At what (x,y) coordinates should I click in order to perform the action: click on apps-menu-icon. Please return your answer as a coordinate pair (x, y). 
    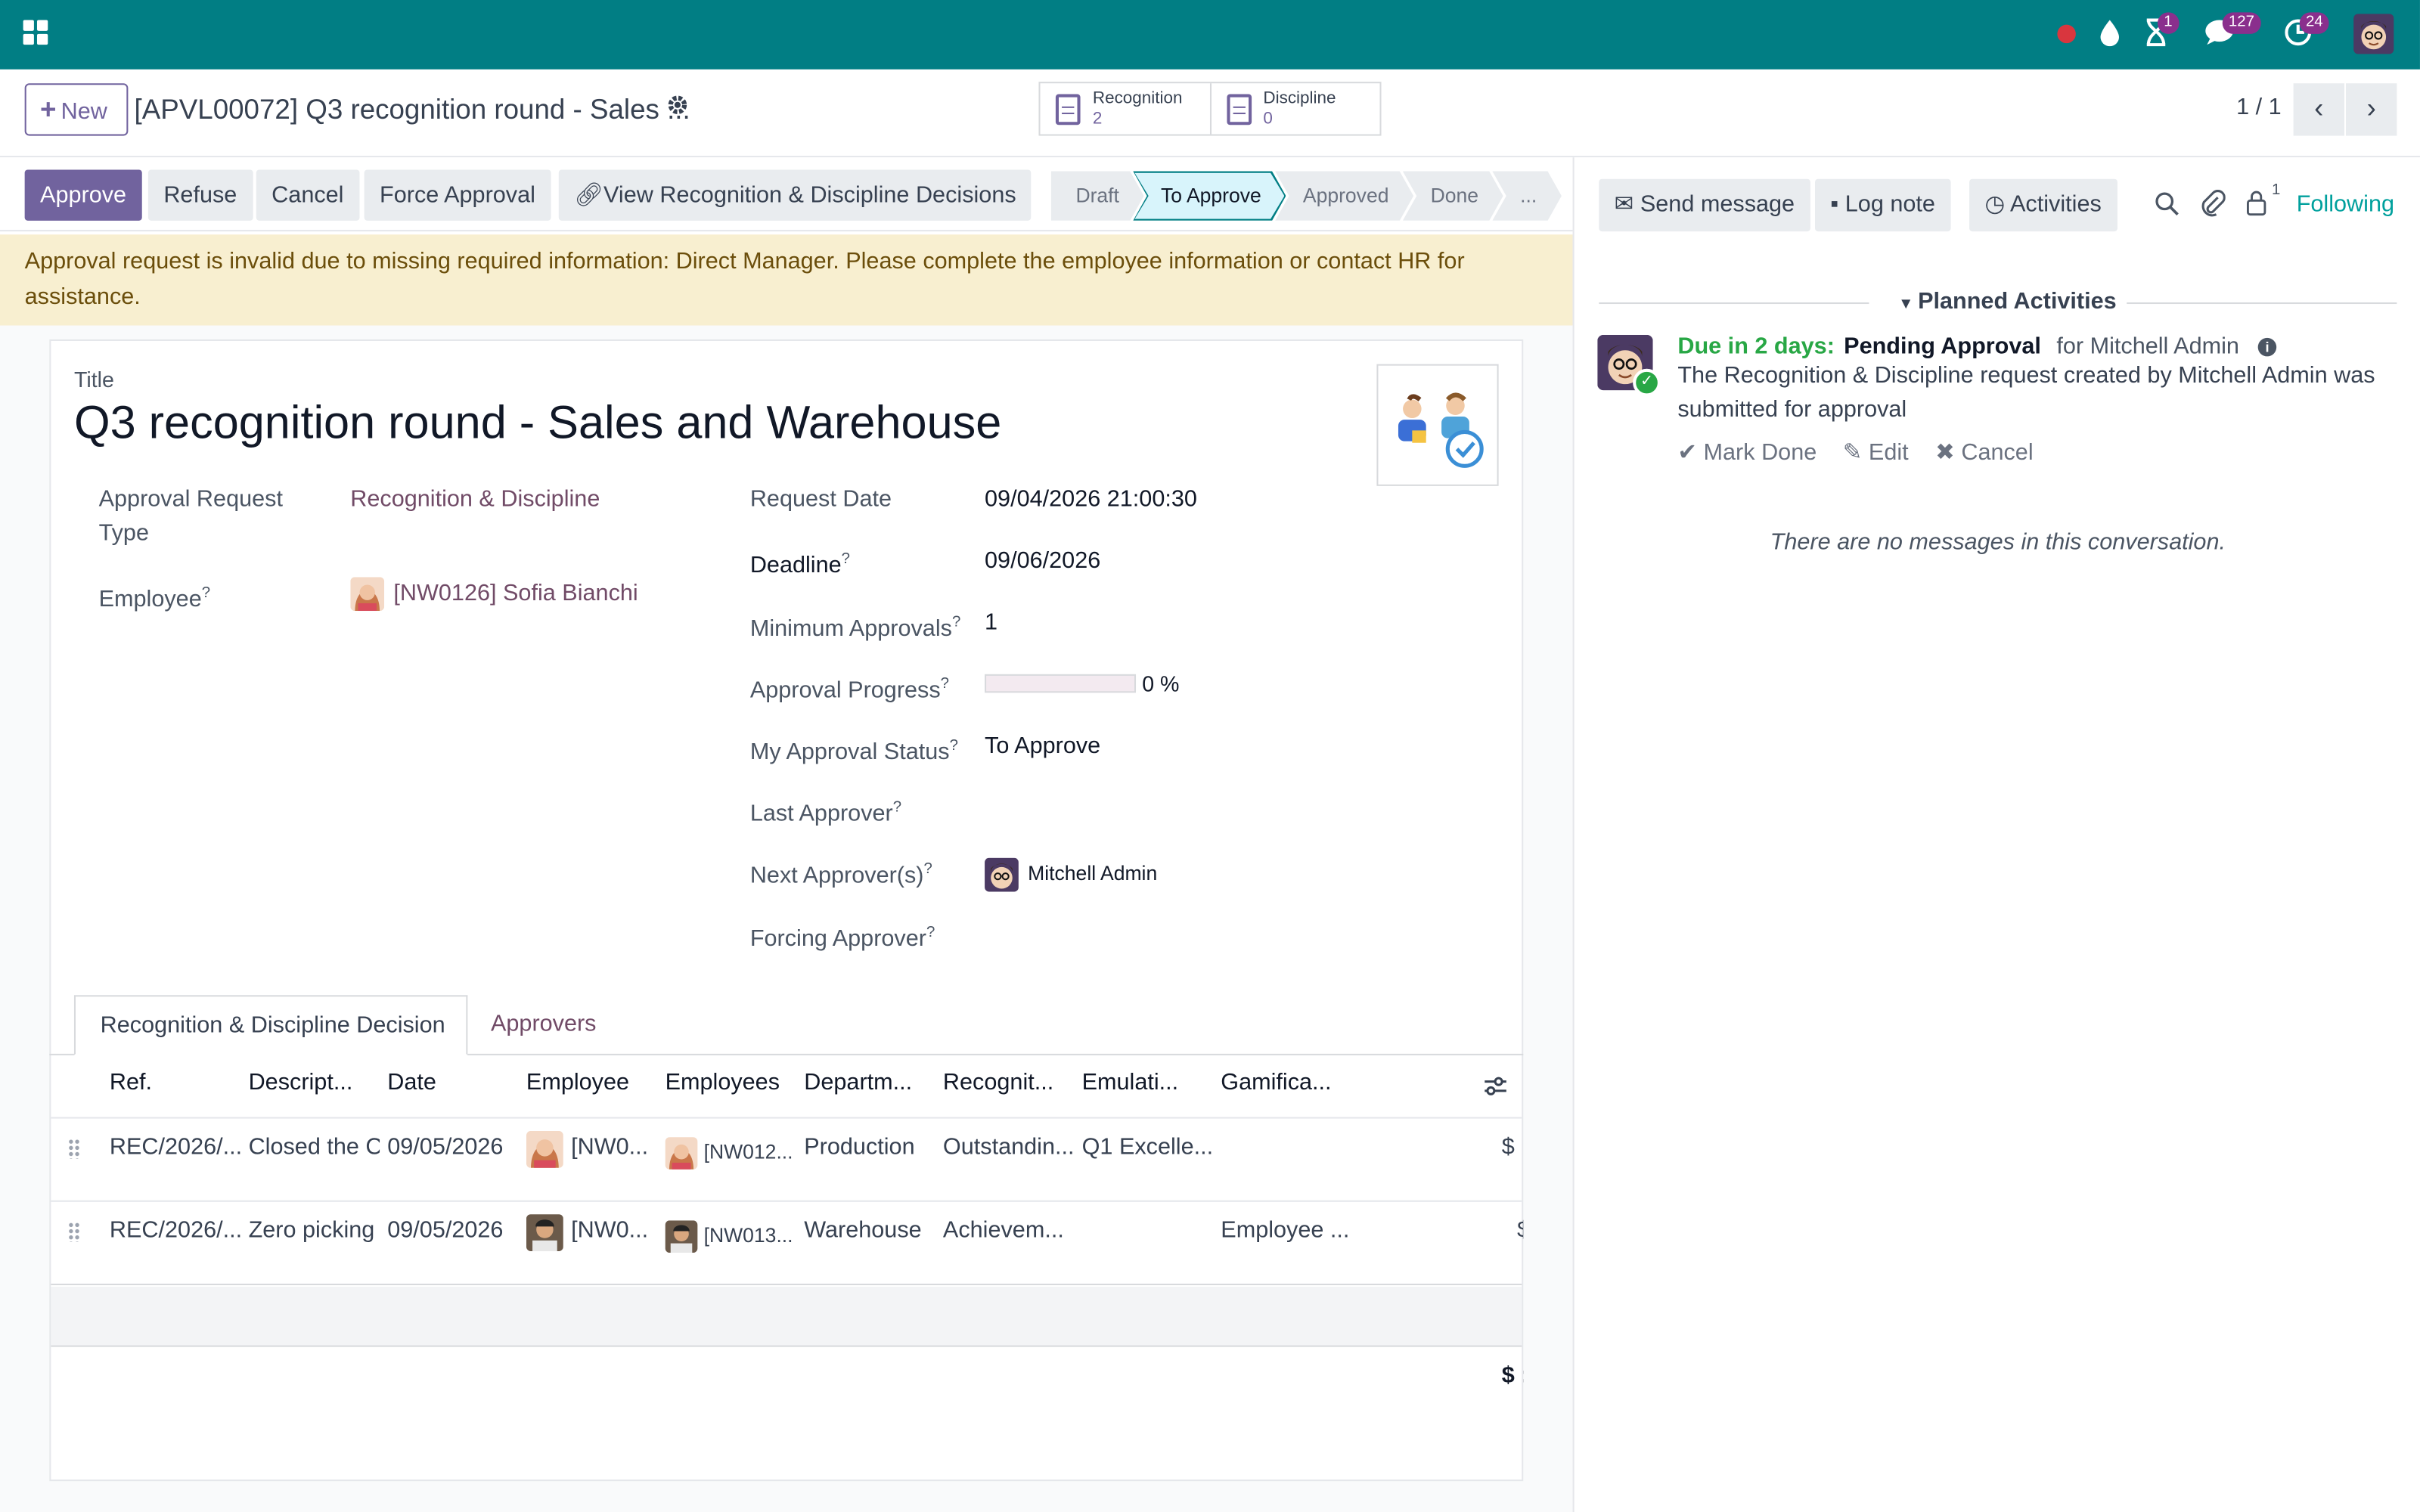
    Looking at the image, I should click on (35, 32).